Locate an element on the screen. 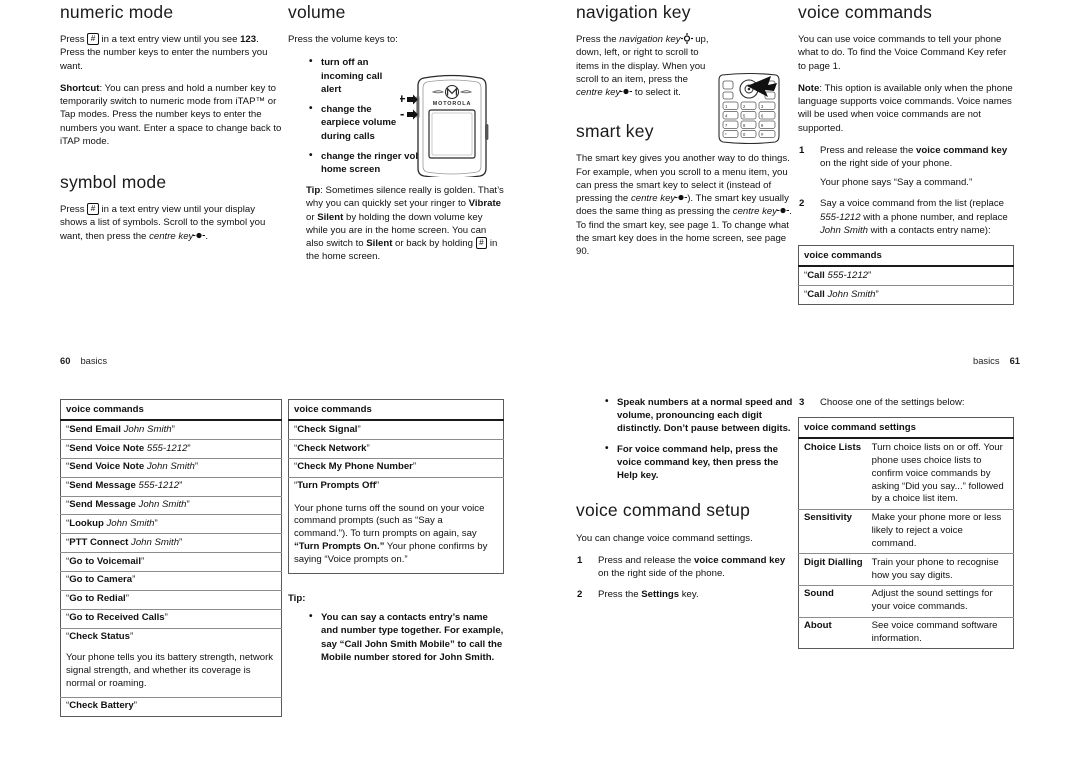 This screenshot has width=1080, height=763. page-section-label: basics is located at coordinates (94, 360).